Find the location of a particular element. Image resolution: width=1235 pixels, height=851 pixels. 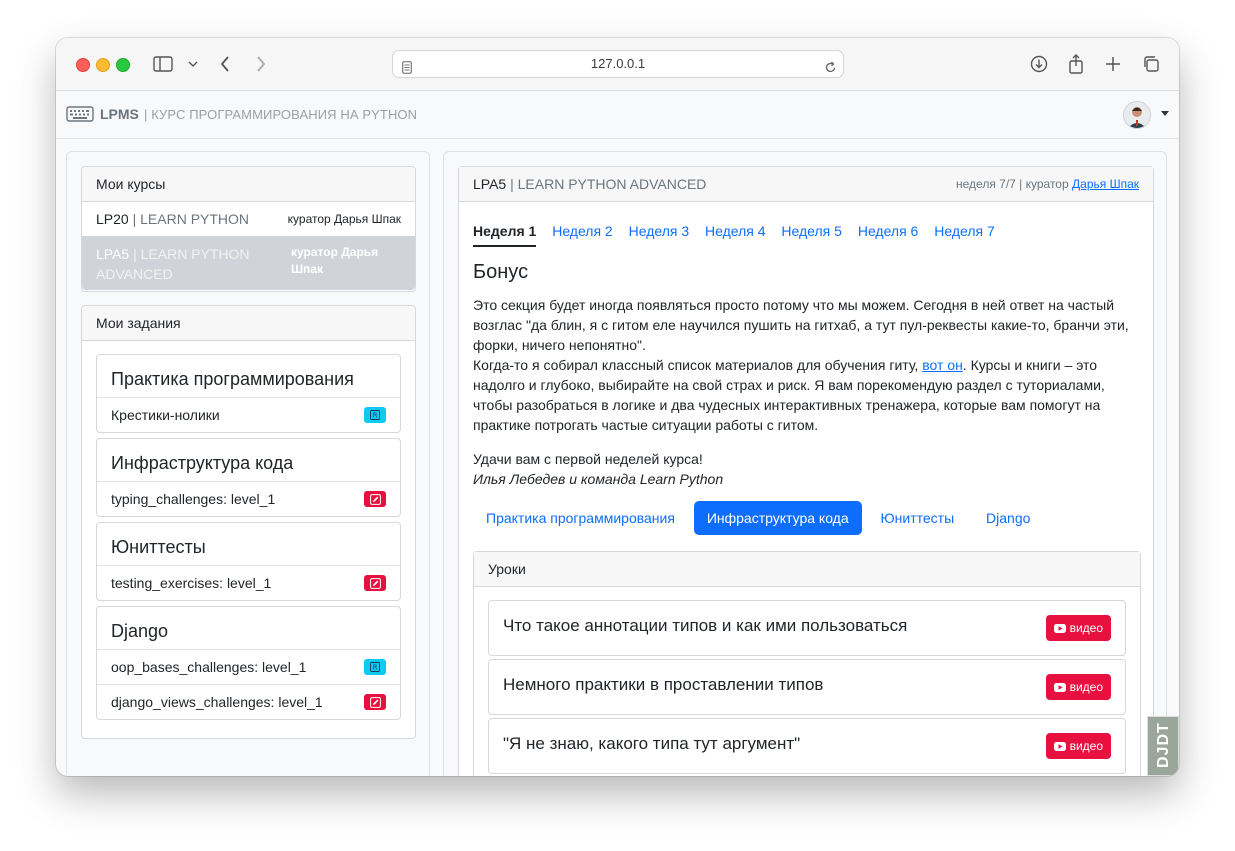

chevron-down-icon is located at coordinates (193, 64).